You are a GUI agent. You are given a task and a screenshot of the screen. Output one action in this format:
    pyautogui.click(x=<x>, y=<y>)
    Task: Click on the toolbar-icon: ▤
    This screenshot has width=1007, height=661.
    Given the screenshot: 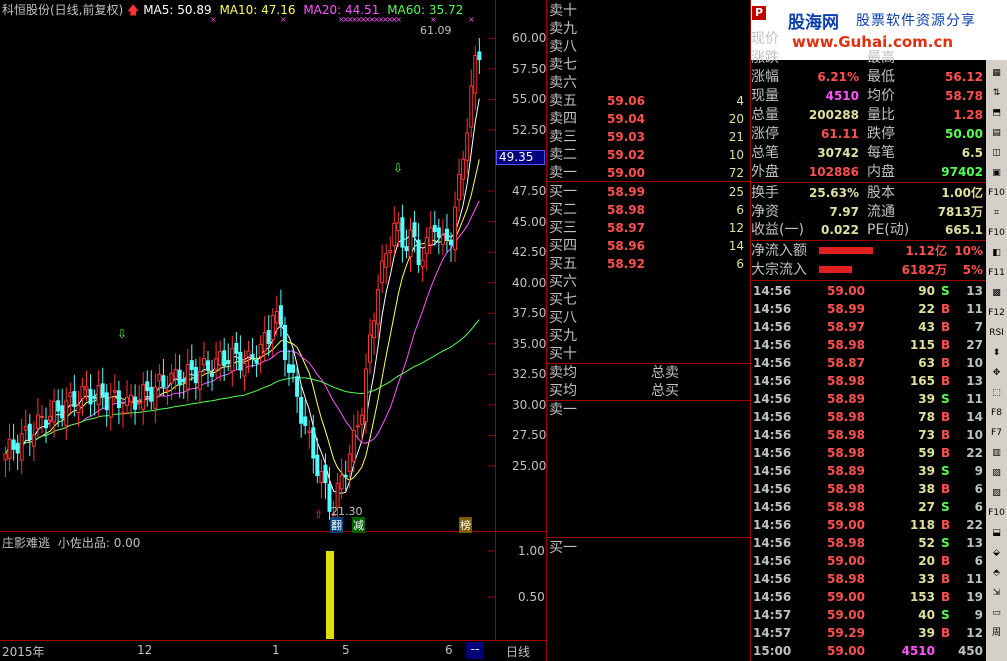 What is the action you would take?
    pyautogui.click(x=996, y=133)
    